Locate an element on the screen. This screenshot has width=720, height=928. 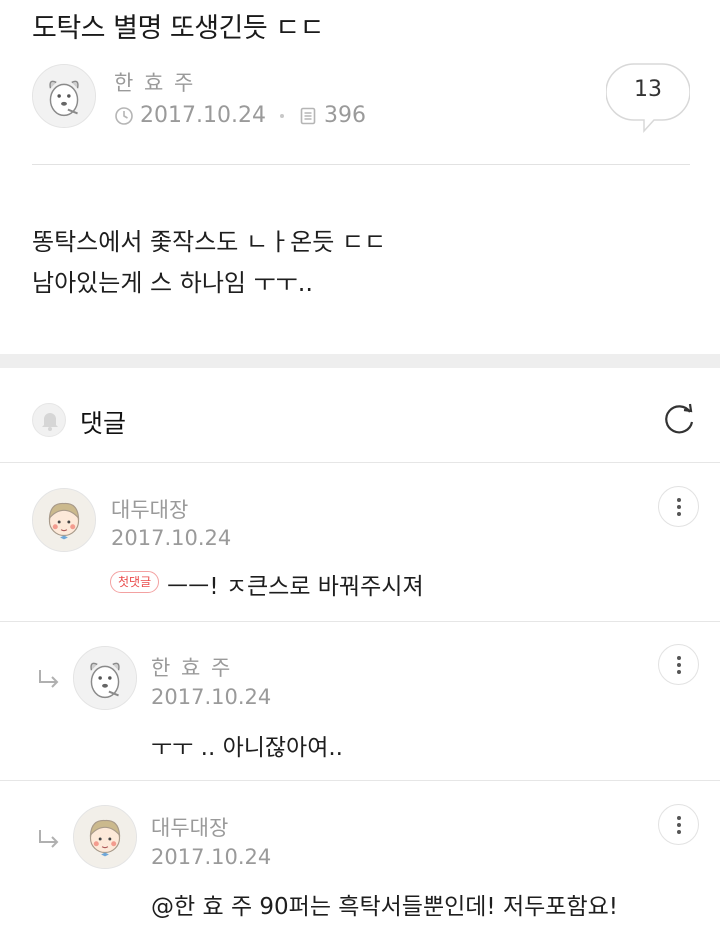
comment-text: ㅜㅜ .. 아니잖아여.. is located at coordinates (247, 748).